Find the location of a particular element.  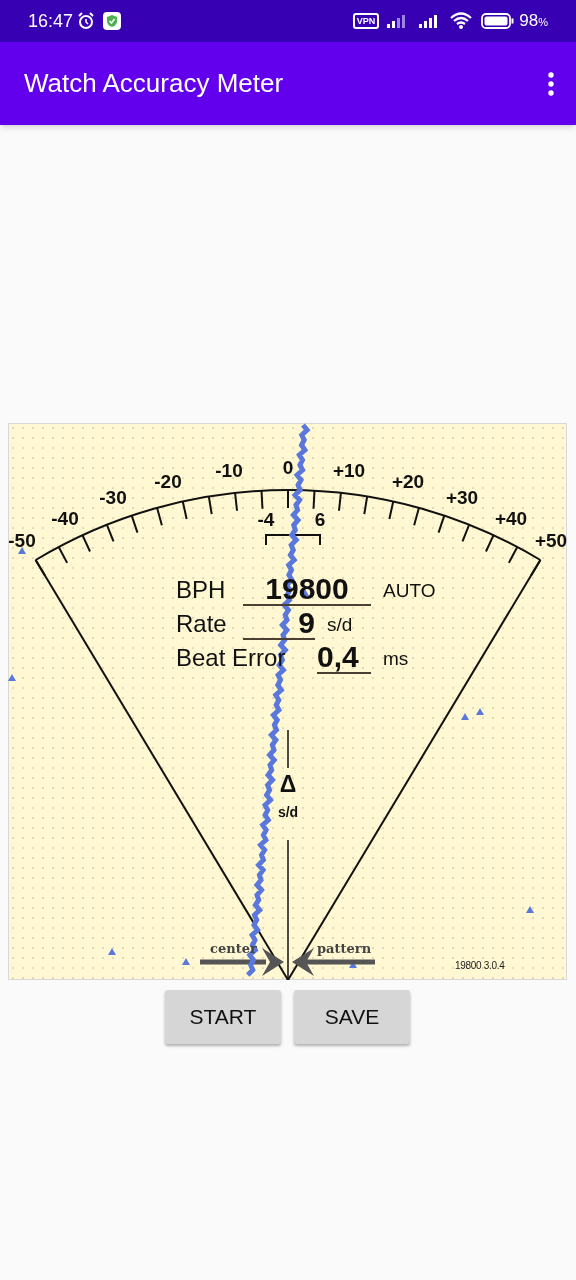

version-label: 19800 3.0.4 is located at coordinates (480, 966).